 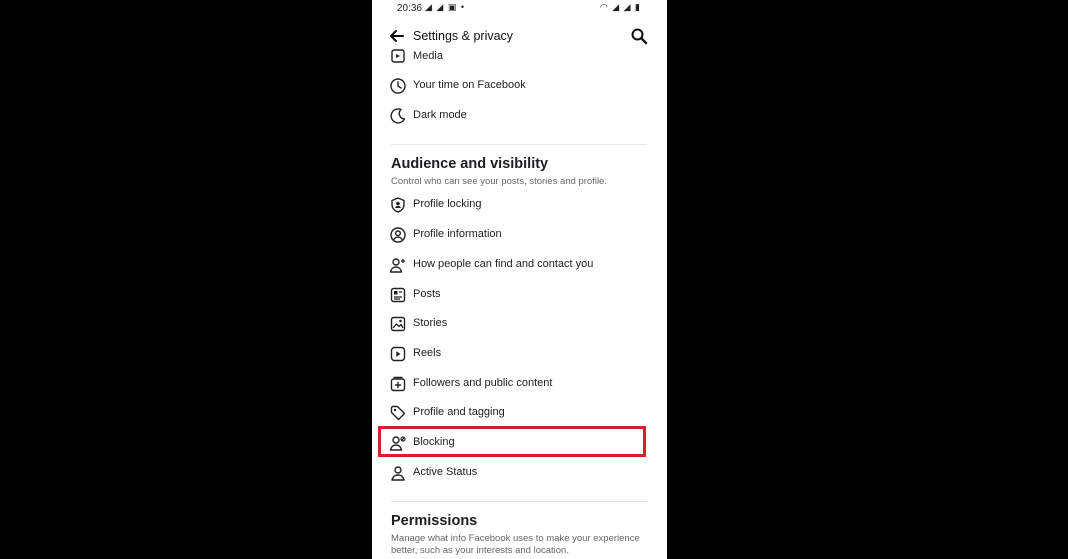 I want to click on followers-icon, so click(x=398, y=384).